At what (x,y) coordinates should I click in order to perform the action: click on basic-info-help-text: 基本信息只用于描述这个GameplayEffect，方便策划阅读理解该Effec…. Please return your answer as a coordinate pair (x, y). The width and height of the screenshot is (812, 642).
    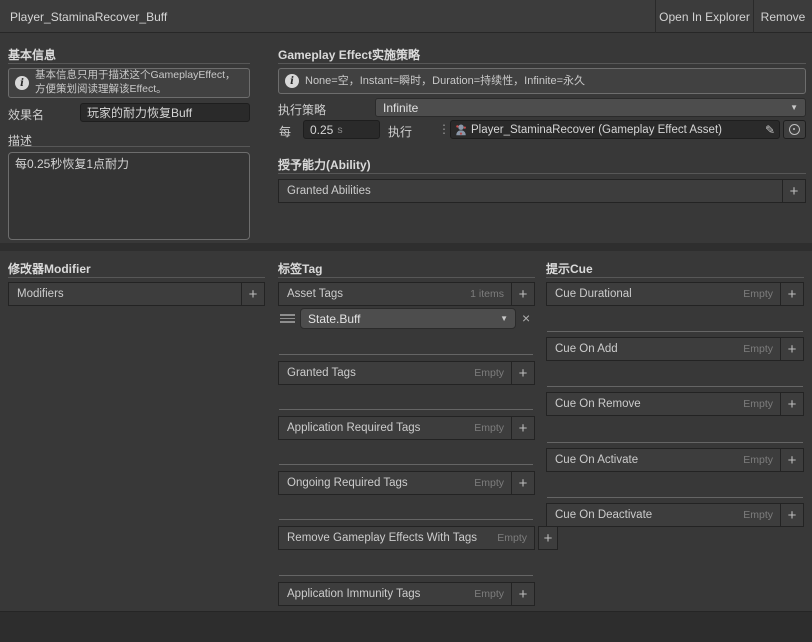
    Looking at the image, I should click on (135, 82).